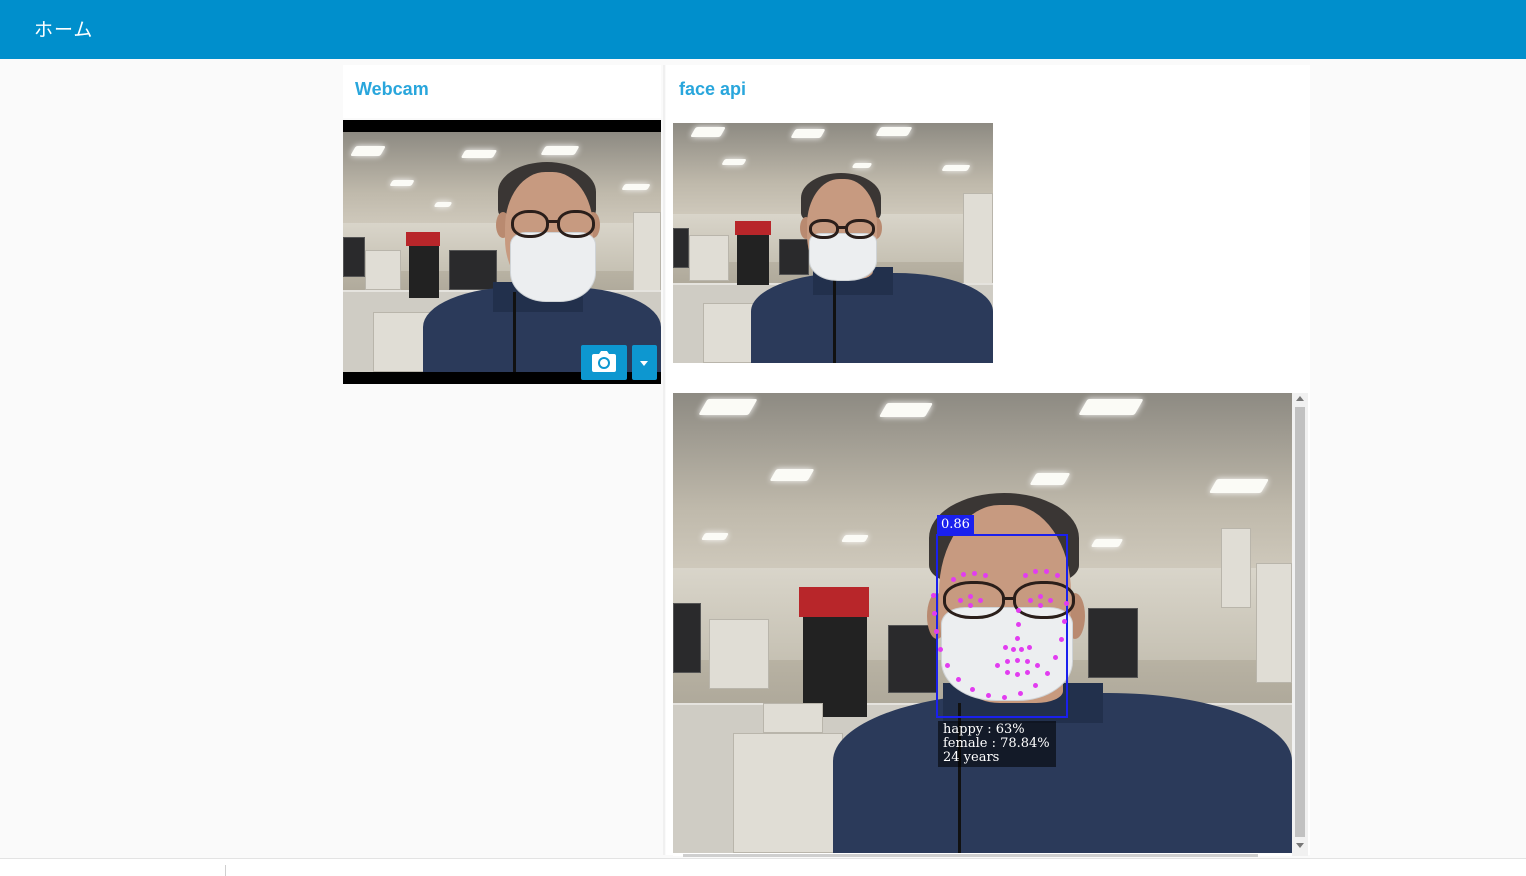 The width and height of the screenshot is (1526, 876). Describe the element at coordinates (392, 89) in the screenshot. I see `webcam-panel-title: Webcam` at that location.